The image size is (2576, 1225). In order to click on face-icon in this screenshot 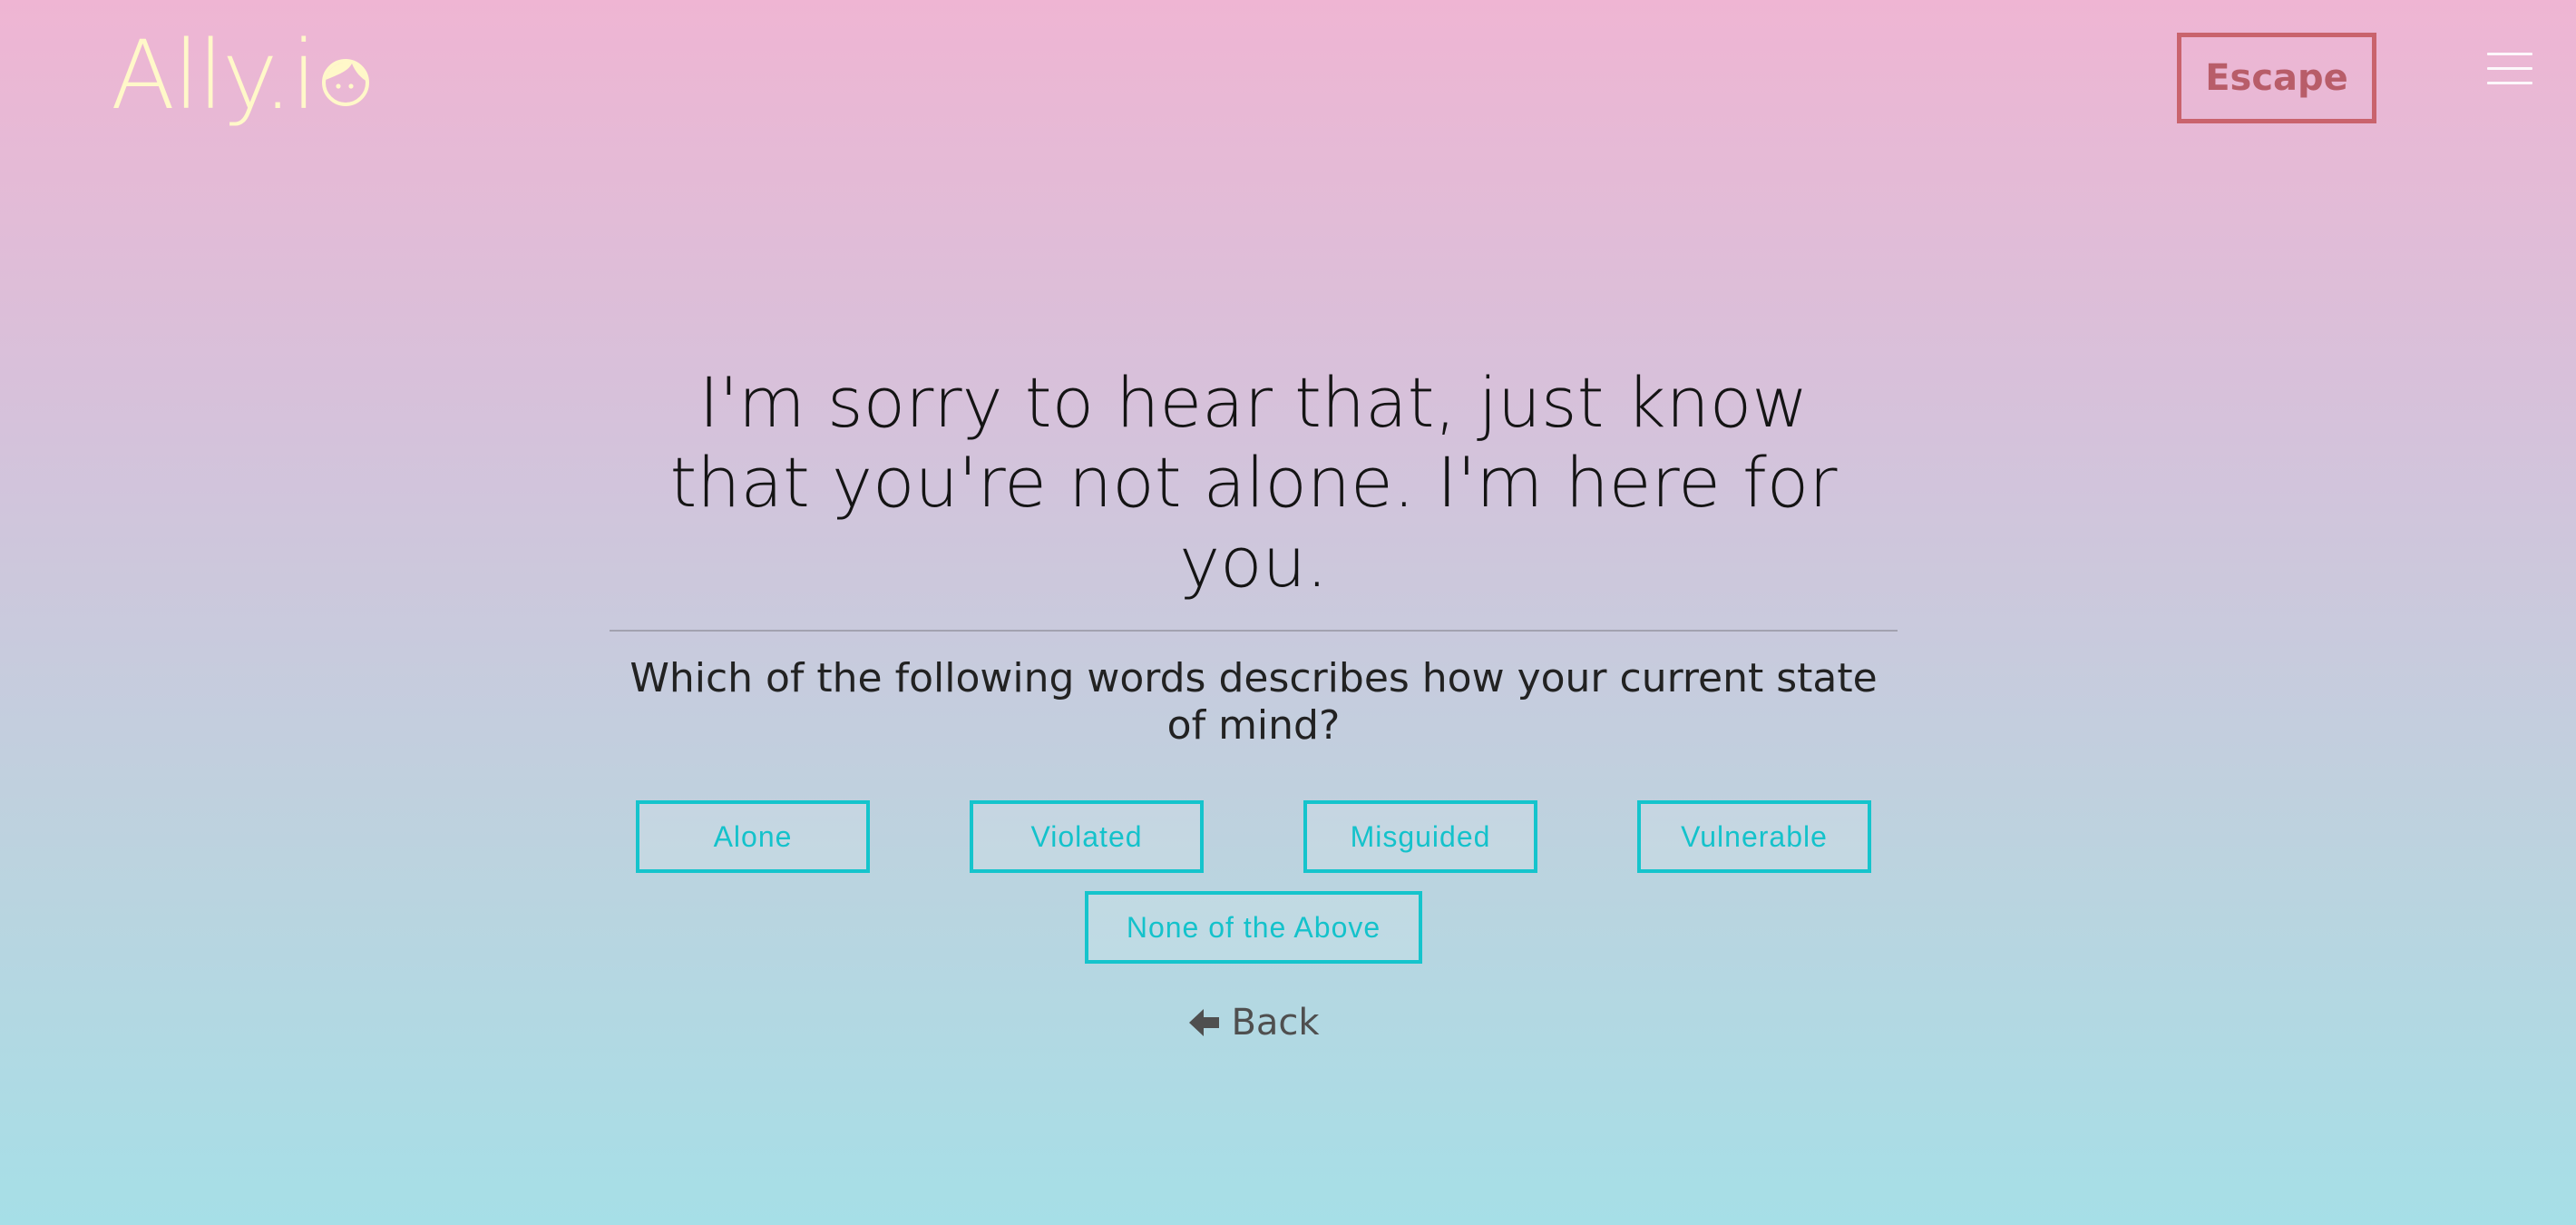, I will do `click(345, 82)`.